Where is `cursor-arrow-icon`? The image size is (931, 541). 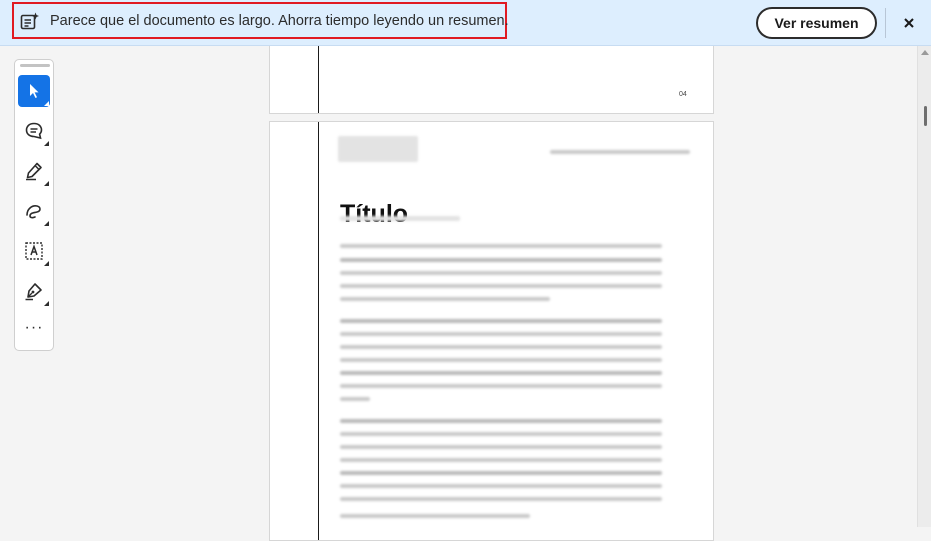 cursor-arrow-icon is located at coordinates (34, 91).